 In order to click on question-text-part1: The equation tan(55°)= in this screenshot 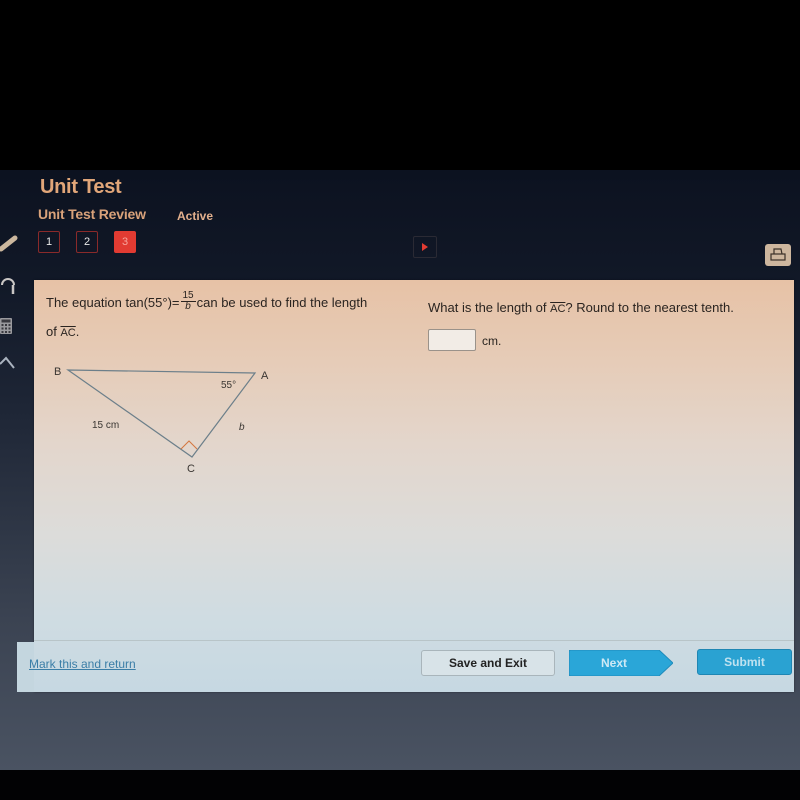, I will do `click(113, 302)`.